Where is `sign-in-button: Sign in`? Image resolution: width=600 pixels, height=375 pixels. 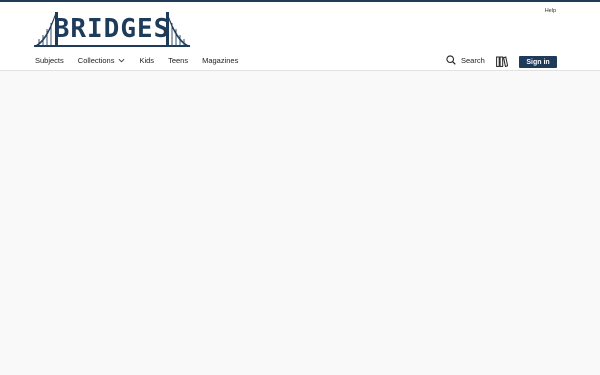 sign-in-button: Sign in is located at coordinates (538, 62).